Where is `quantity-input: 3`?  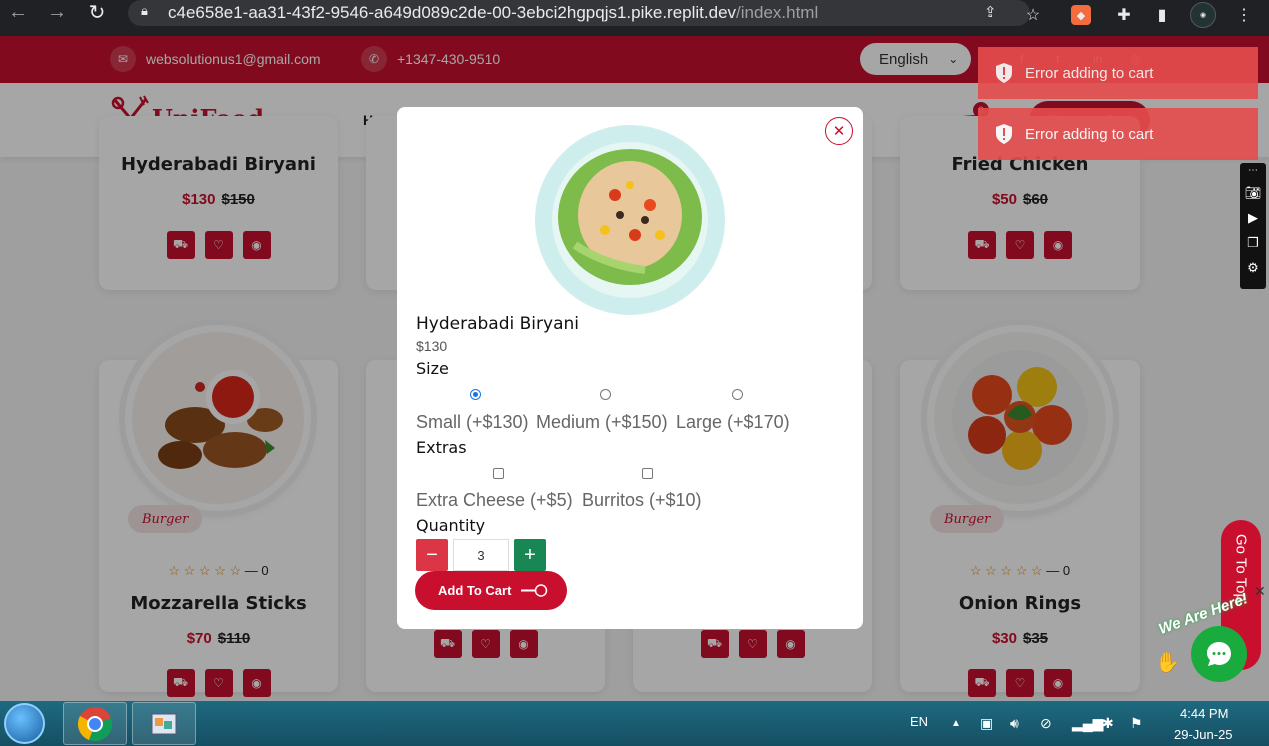
quantity-input: 3 is located at coordinates (481, 555).